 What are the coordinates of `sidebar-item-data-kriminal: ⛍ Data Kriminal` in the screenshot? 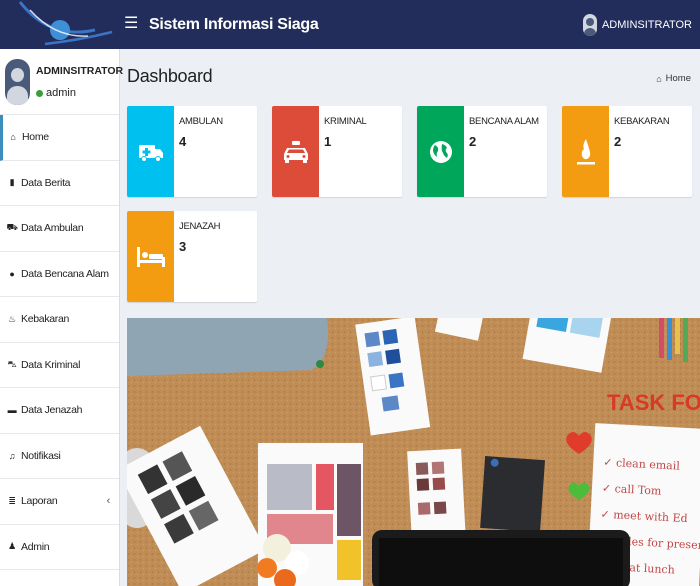 It's located at (59, 365).